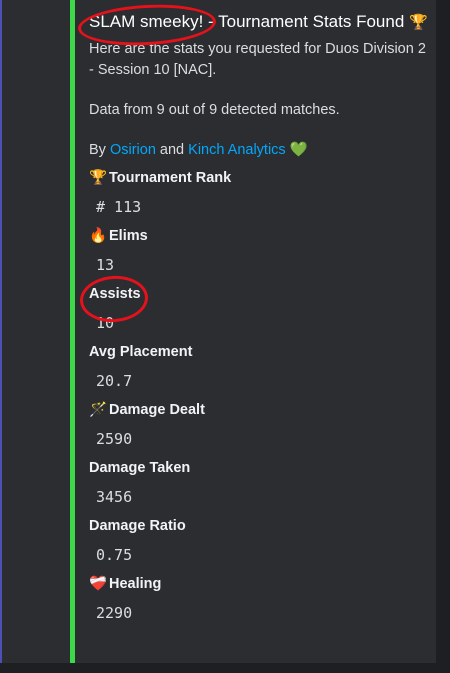  I want to click on kinch-analytics-link: Kinch Analytics, so click(237, 150).